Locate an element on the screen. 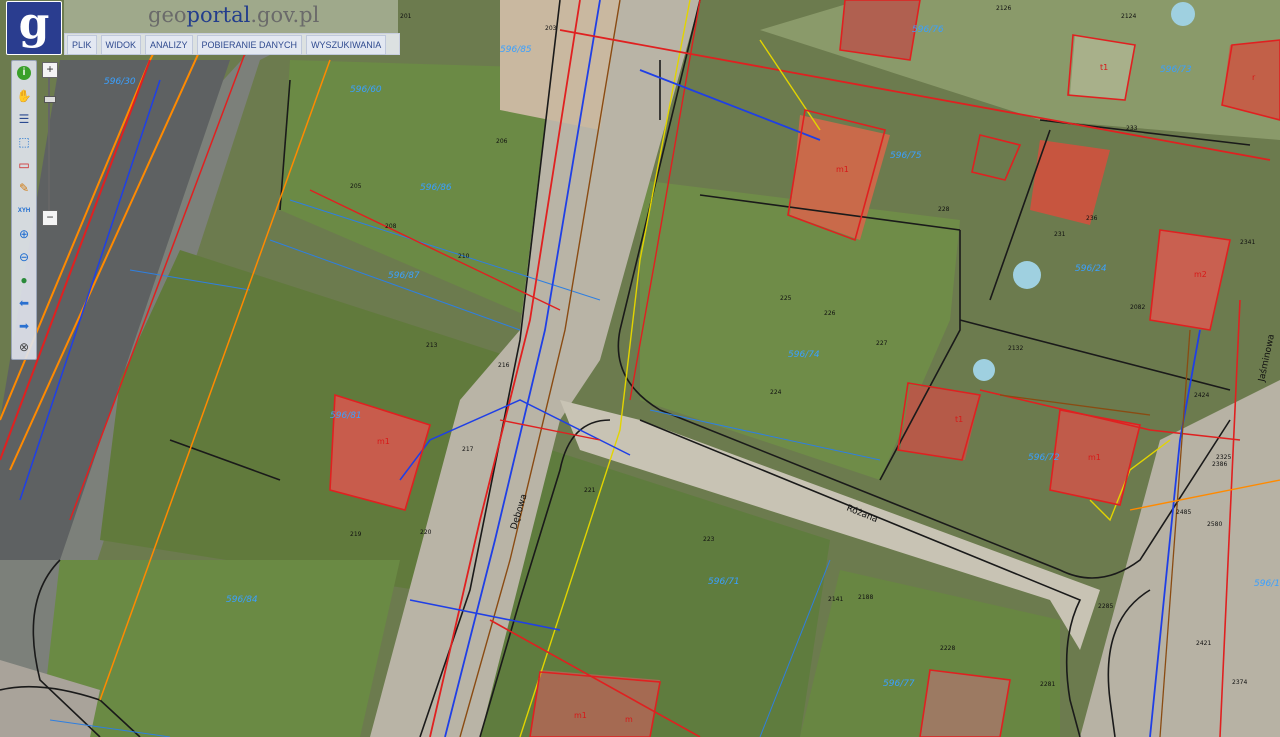 This screenshot has height=737, width=1280. zoom-minus-button: − is located at coordinates (50, 218).